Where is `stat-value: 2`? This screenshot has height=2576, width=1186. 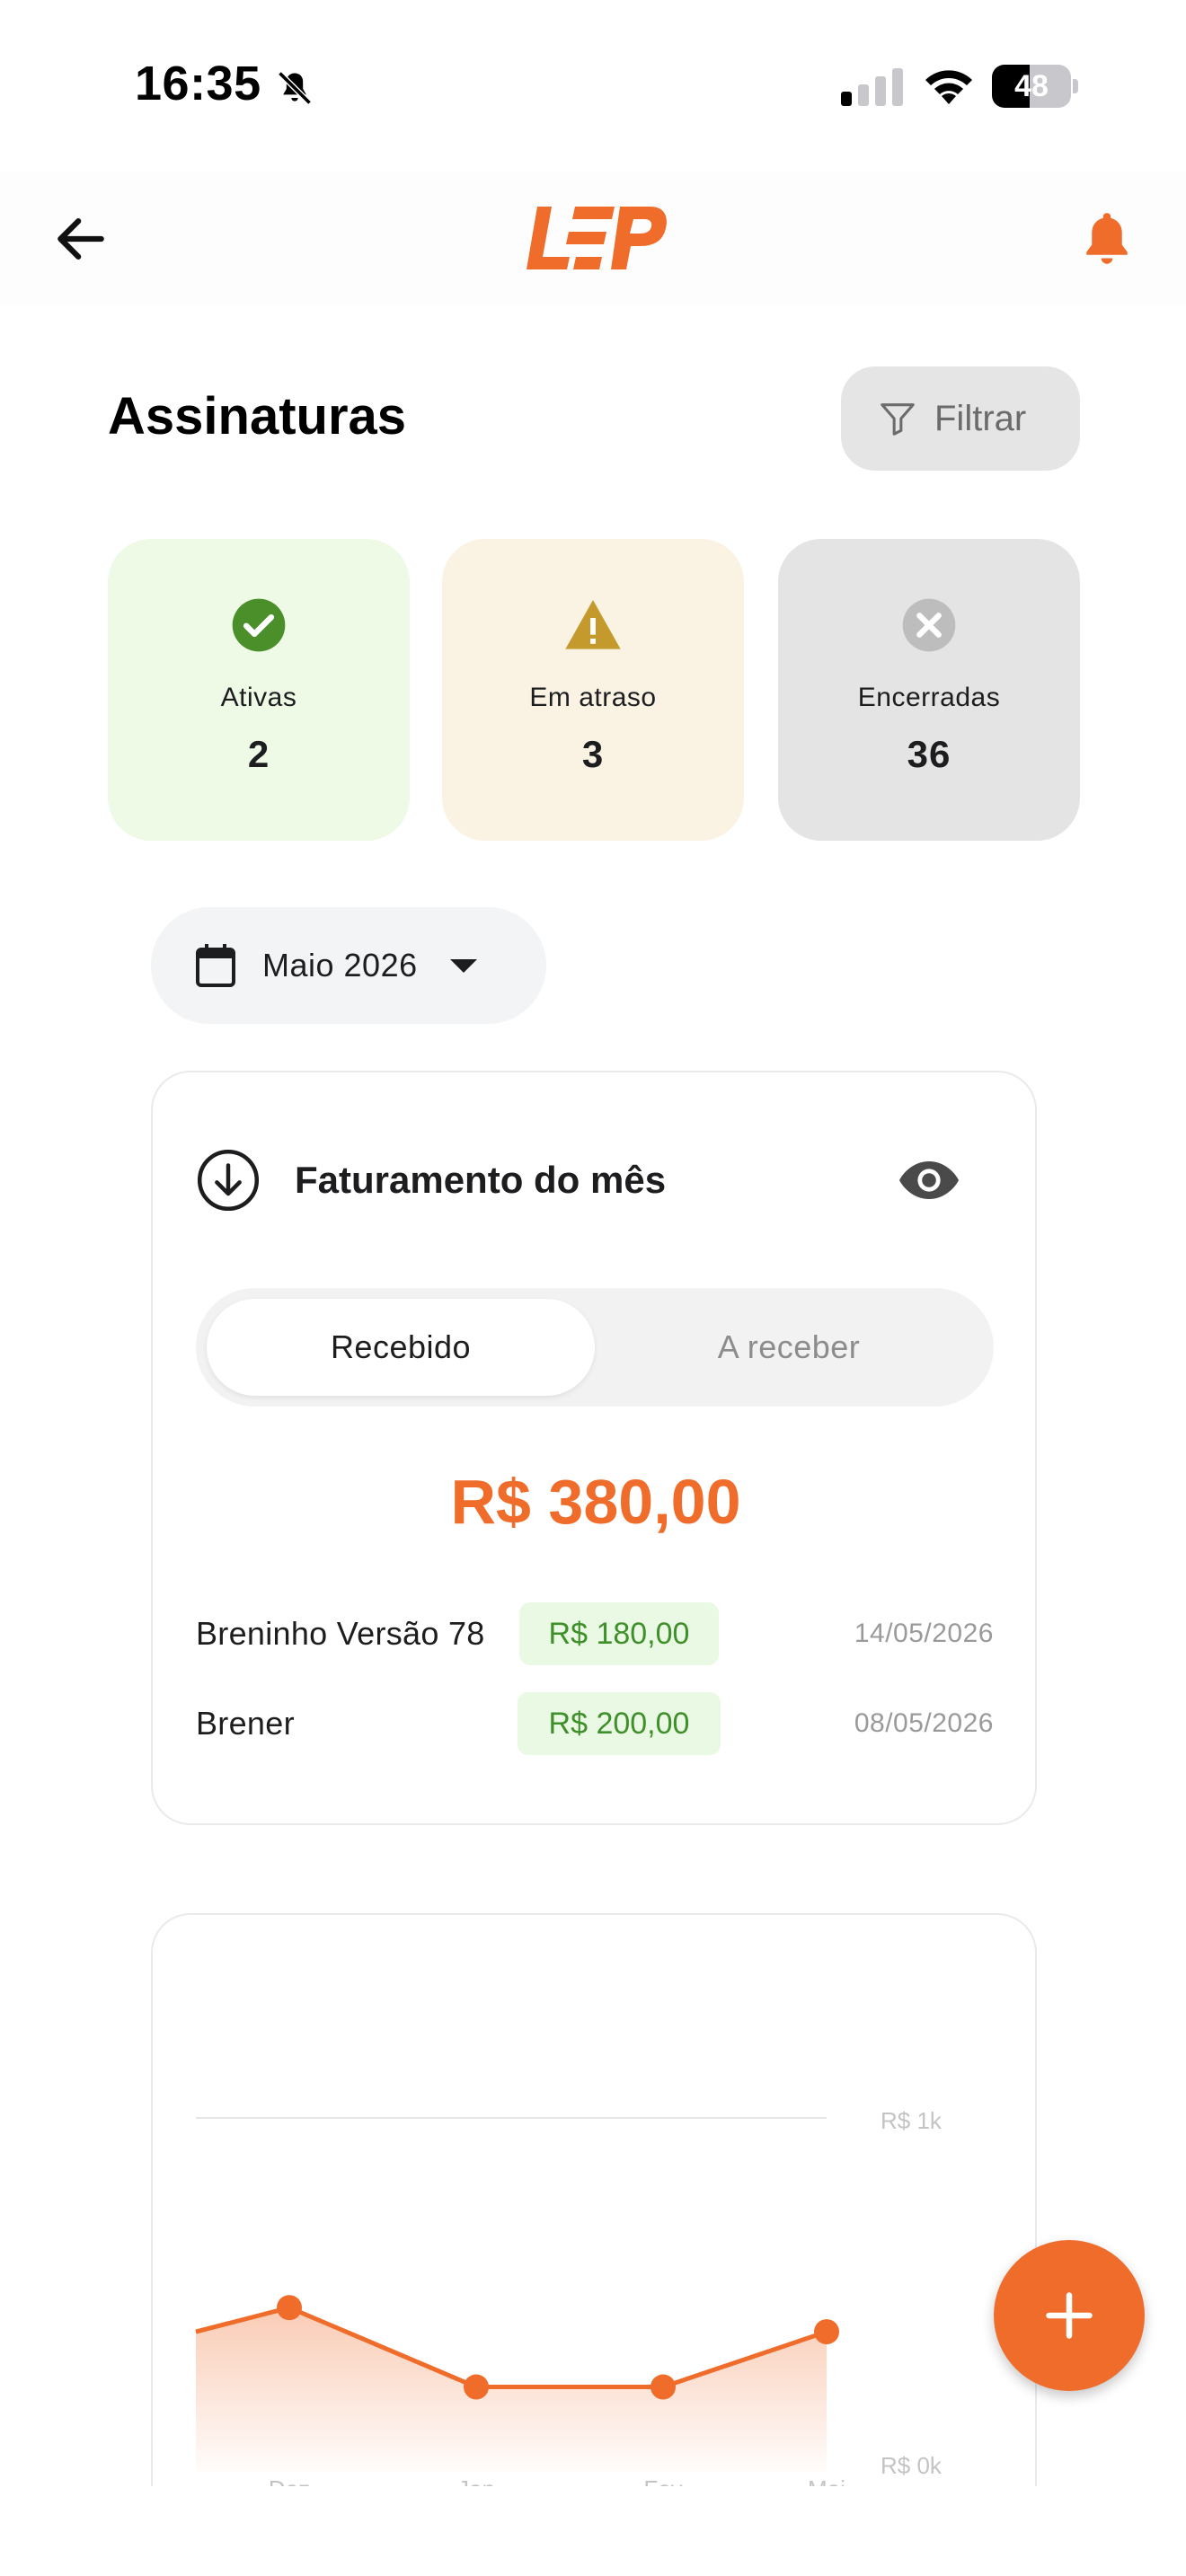 stat-value: 2 is located at coordinates (258, 754).